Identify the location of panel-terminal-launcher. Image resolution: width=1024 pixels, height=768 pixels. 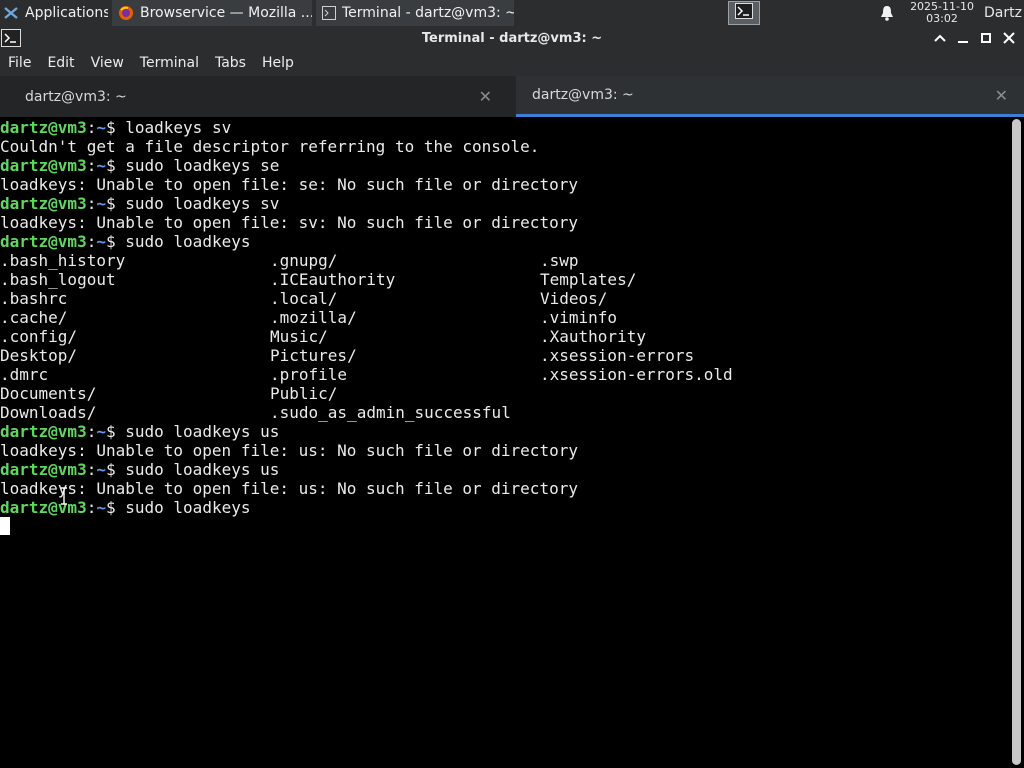
(744, 13).